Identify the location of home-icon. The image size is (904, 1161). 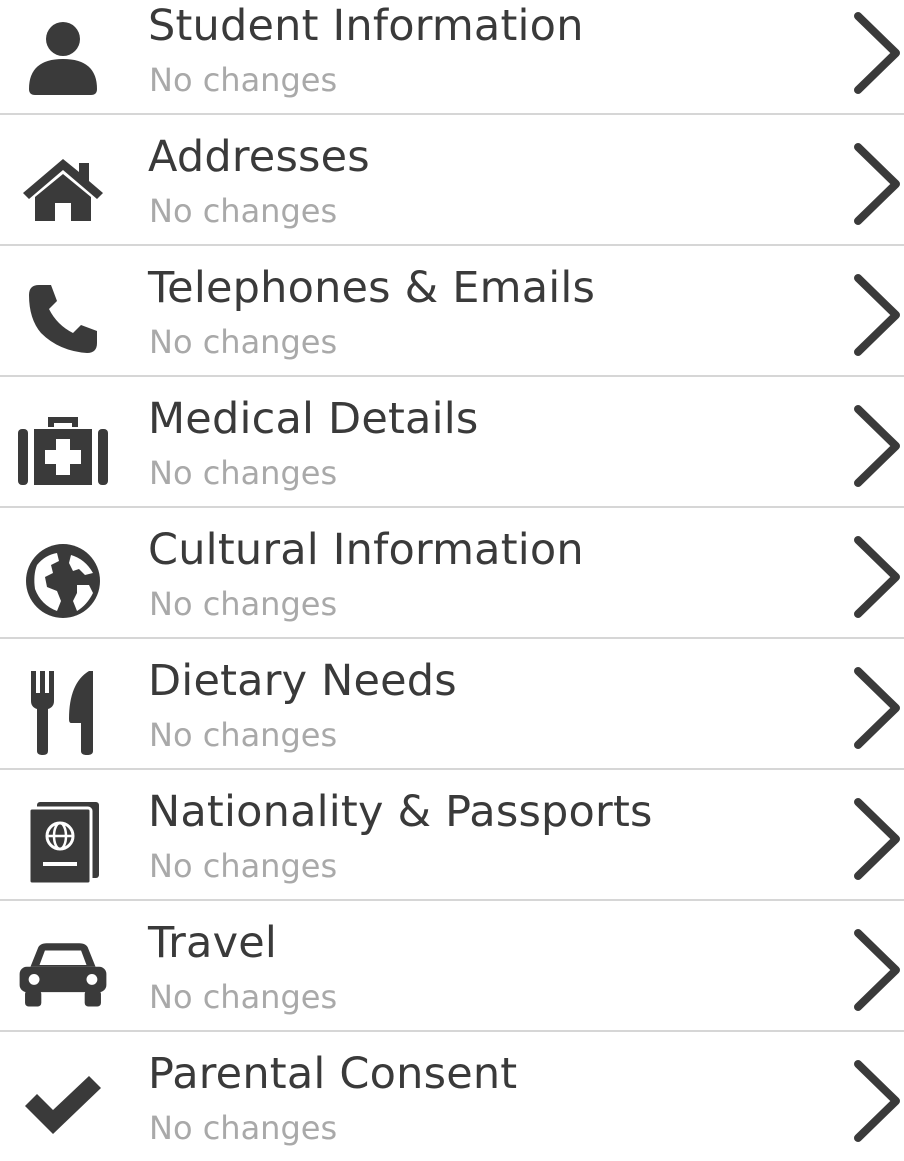
(63, 188).